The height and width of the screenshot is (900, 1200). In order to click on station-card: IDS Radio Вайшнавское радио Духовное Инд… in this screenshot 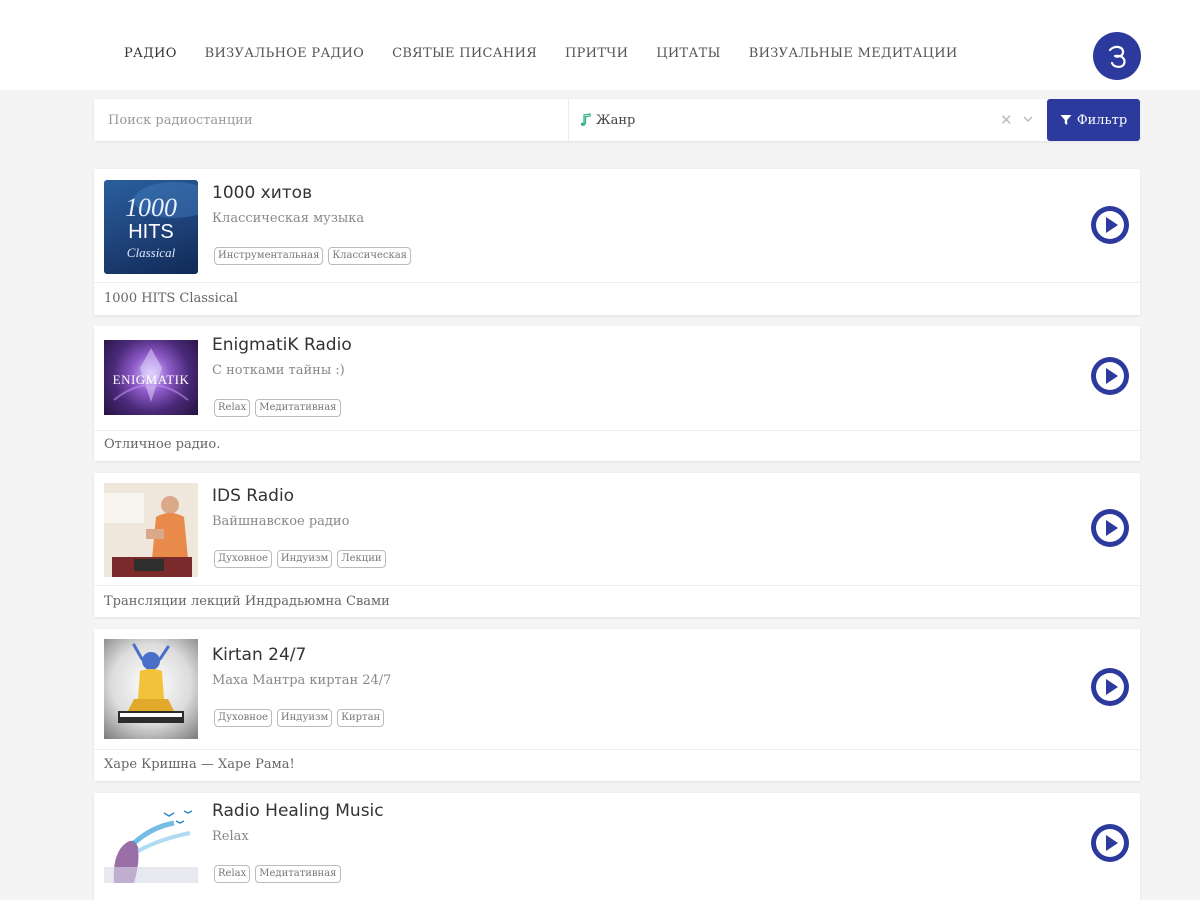, I will do `click(617, 545)`.